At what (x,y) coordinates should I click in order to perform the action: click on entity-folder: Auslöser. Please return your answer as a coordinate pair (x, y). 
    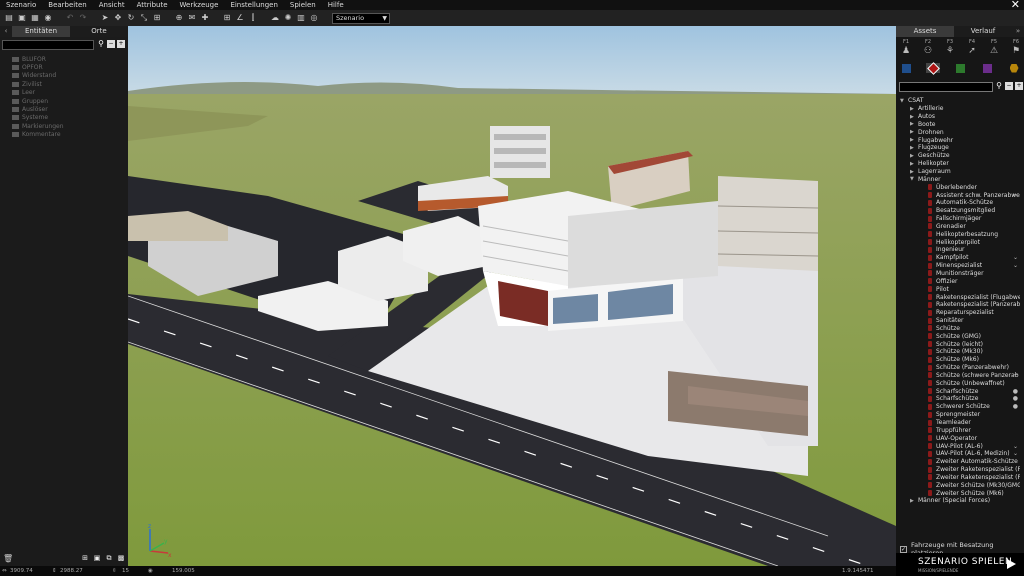
    Looking at the image, I should click on (38, 109).